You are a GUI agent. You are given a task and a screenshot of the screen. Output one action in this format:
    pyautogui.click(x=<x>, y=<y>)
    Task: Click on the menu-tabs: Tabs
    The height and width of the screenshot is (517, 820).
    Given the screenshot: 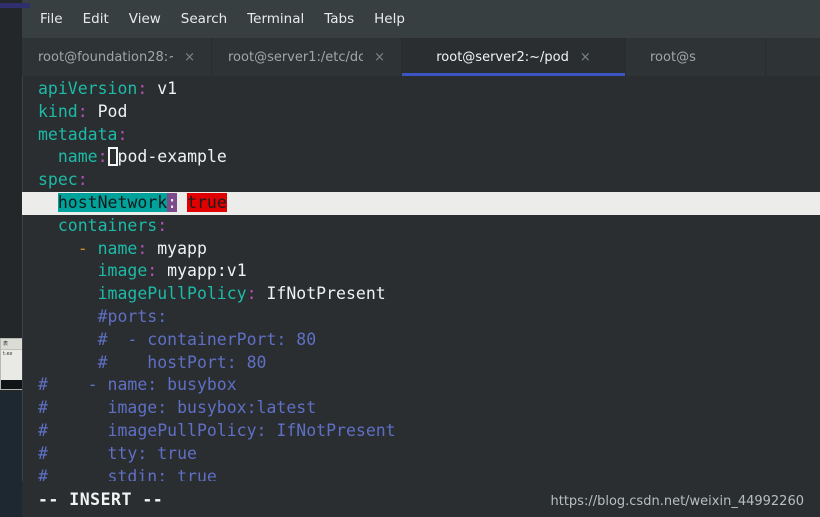 What is the action you would take?
    pyautogui.click(x=339, y=19)
    